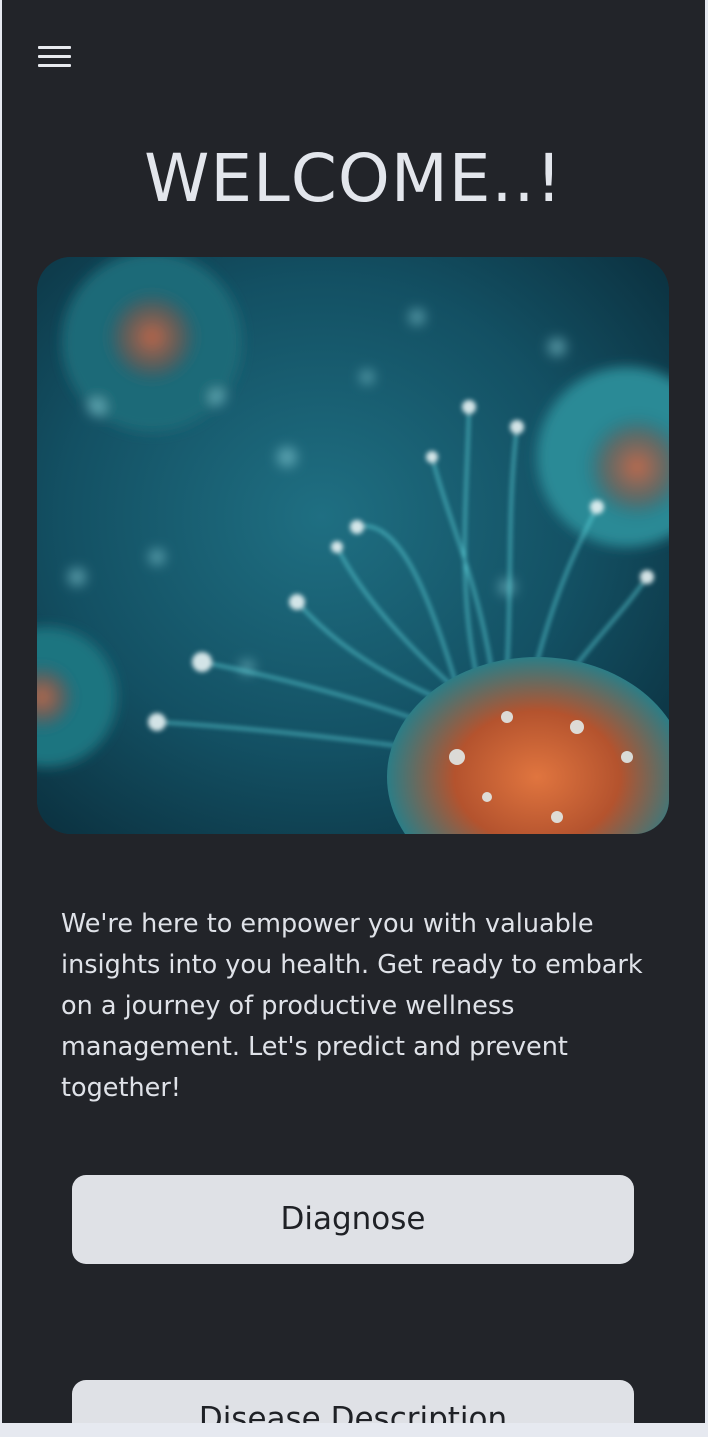 This screenshot has height=1437, width=708. What do you see at coordinates (353, 1219) in the screenshot?
I see `diagnose-button: Diagnose` at bounding box center [353, 1219].